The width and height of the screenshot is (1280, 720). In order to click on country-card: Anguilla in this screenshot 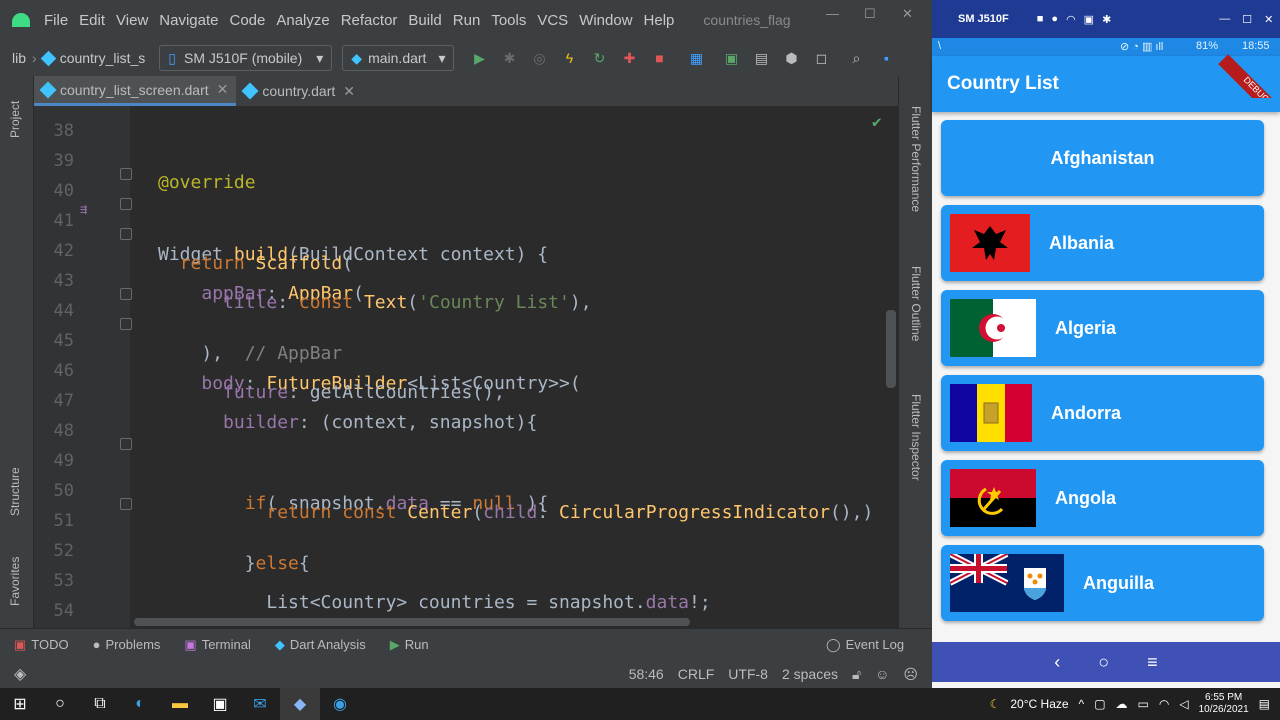, I will do `click(1102, 583)`.